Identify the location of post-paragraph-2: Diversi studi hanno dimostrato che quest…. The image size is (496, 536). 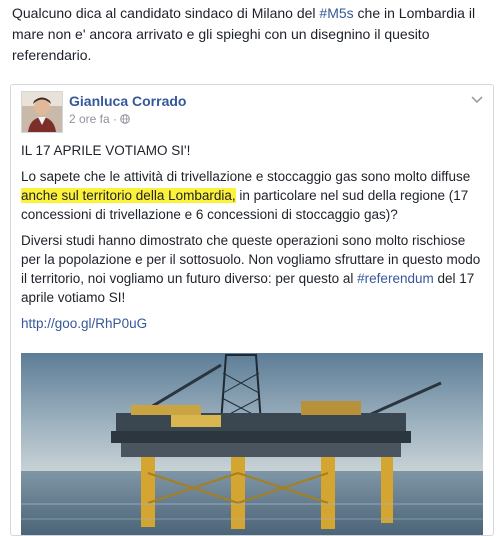
(252, 269).